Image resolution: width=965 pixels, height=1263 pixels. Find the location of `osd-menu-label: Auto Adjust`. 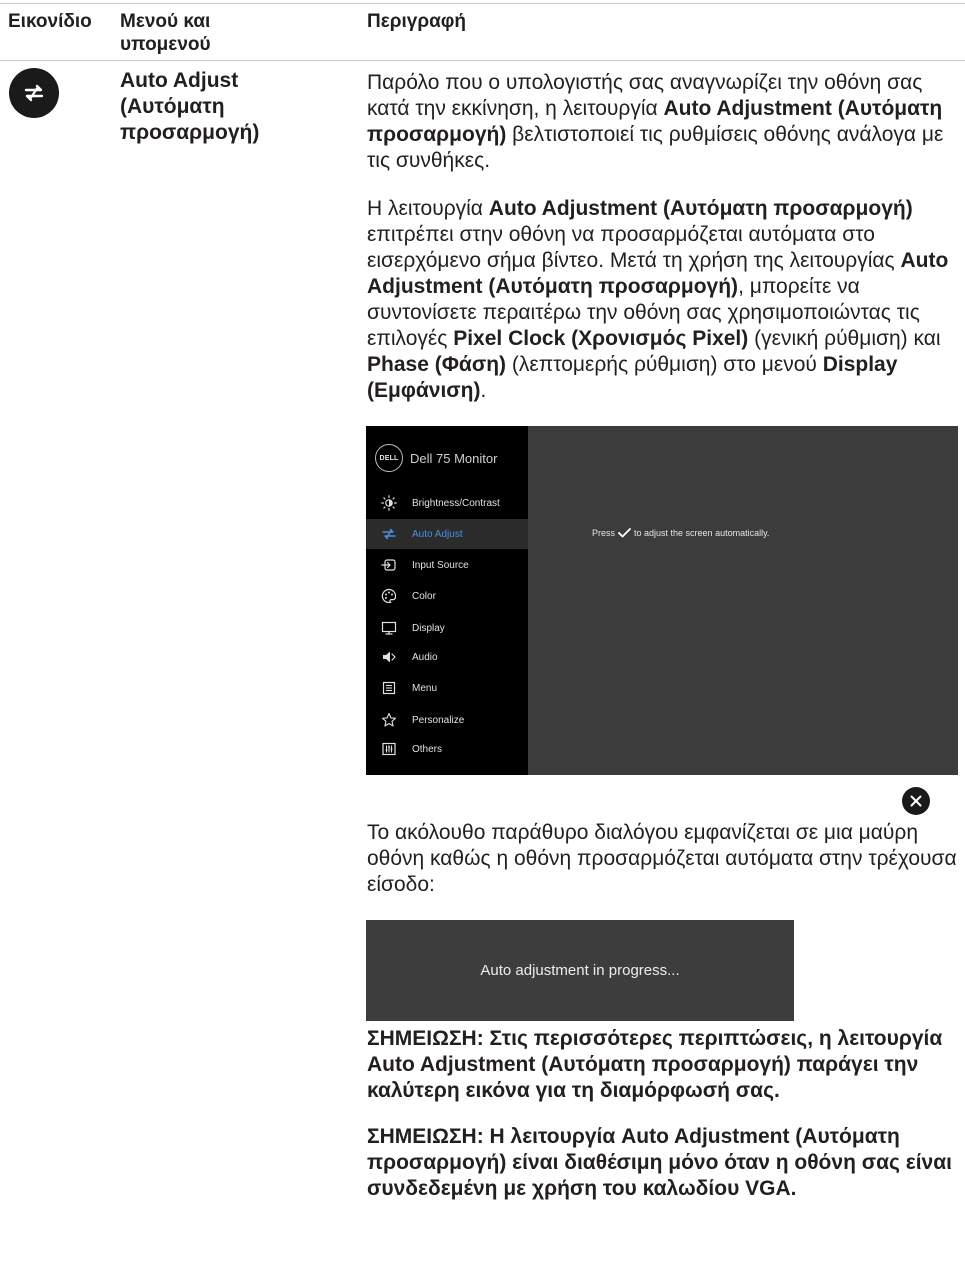

osd-menu-label: Auto Adjust is located at coordinates (437, 534).